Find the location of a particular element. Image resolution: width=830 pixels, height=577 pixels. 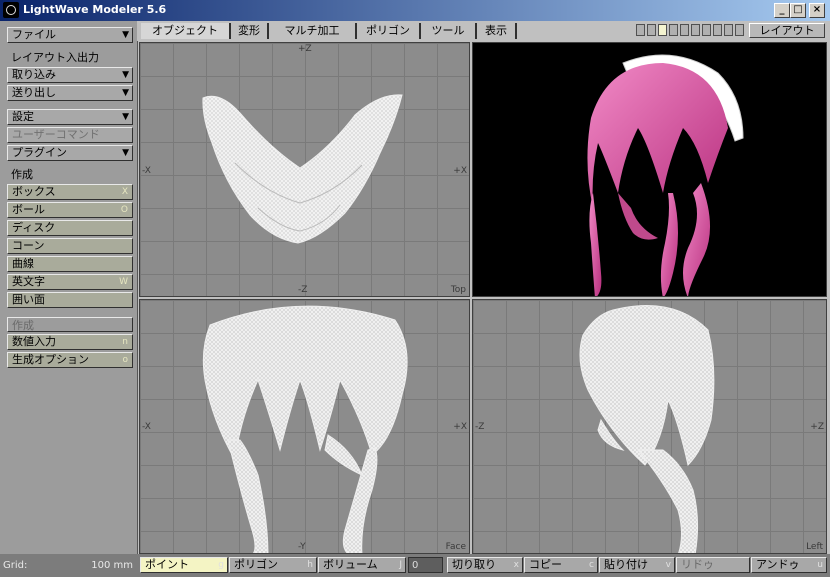

paste-button: 貼り付け v is located at coordinates (637, 565).